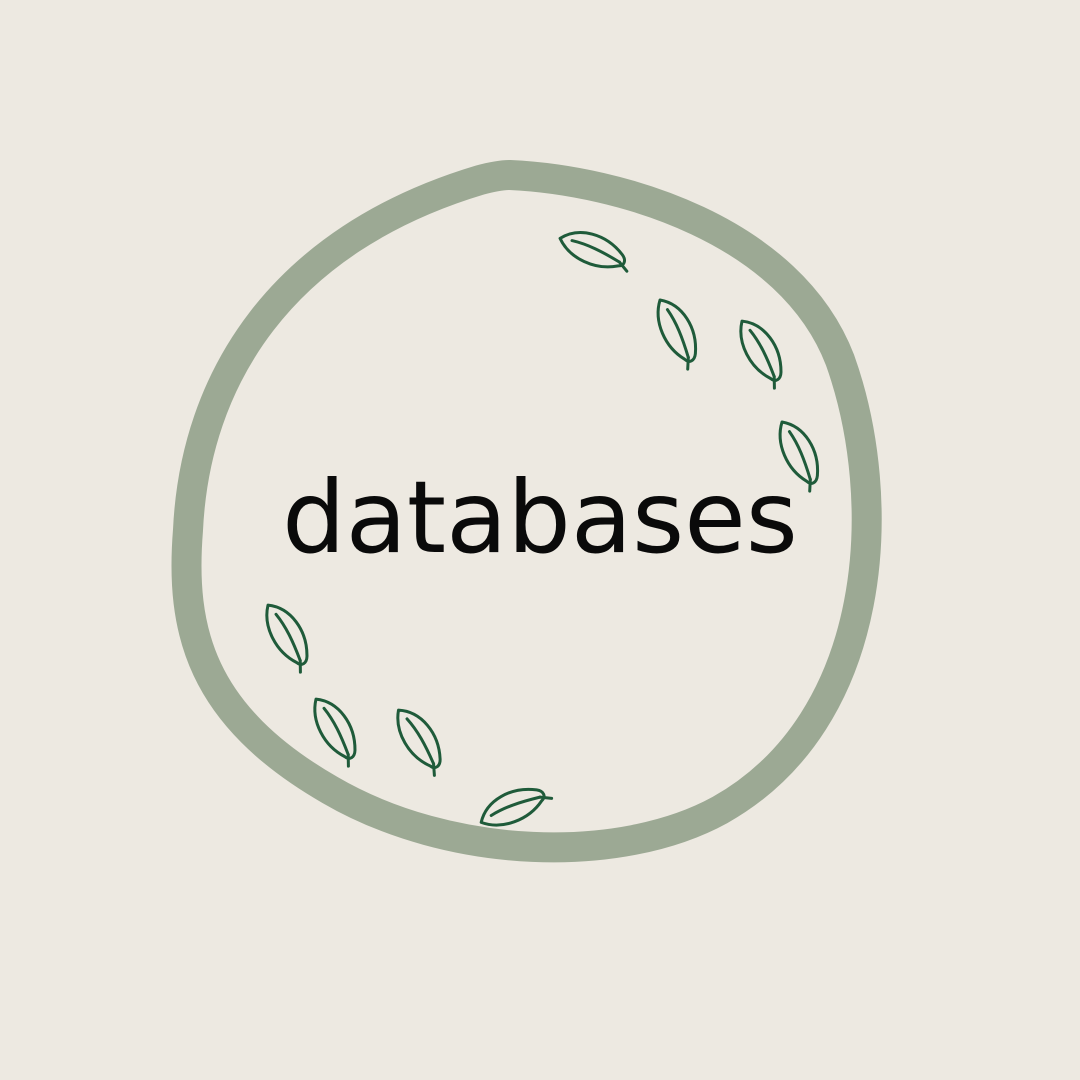 The width and height of the screenshot is (1080, 1080). I want to click on title-text: databases, so click(540, 517).